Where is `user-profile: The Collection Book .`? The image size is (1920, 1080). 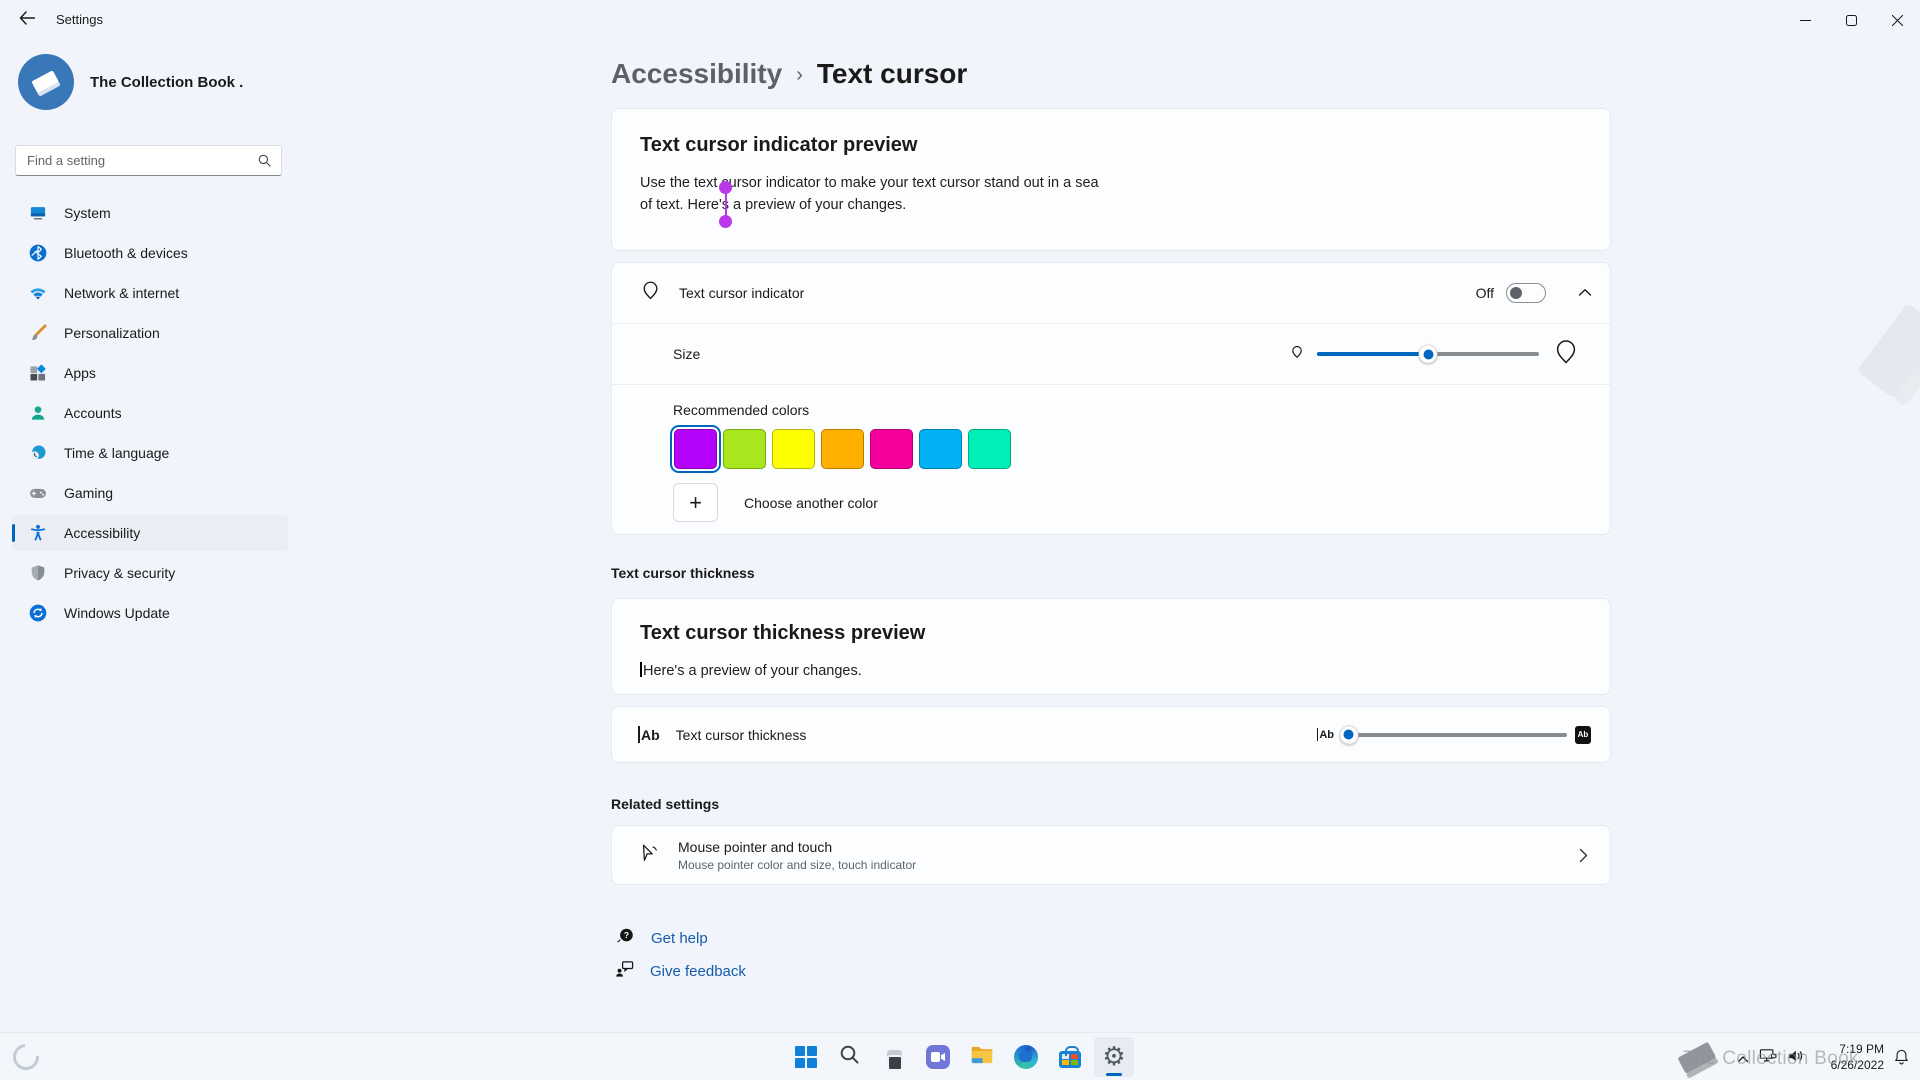
user-profile: The Collection Book . is located at coordinates (130, 82).